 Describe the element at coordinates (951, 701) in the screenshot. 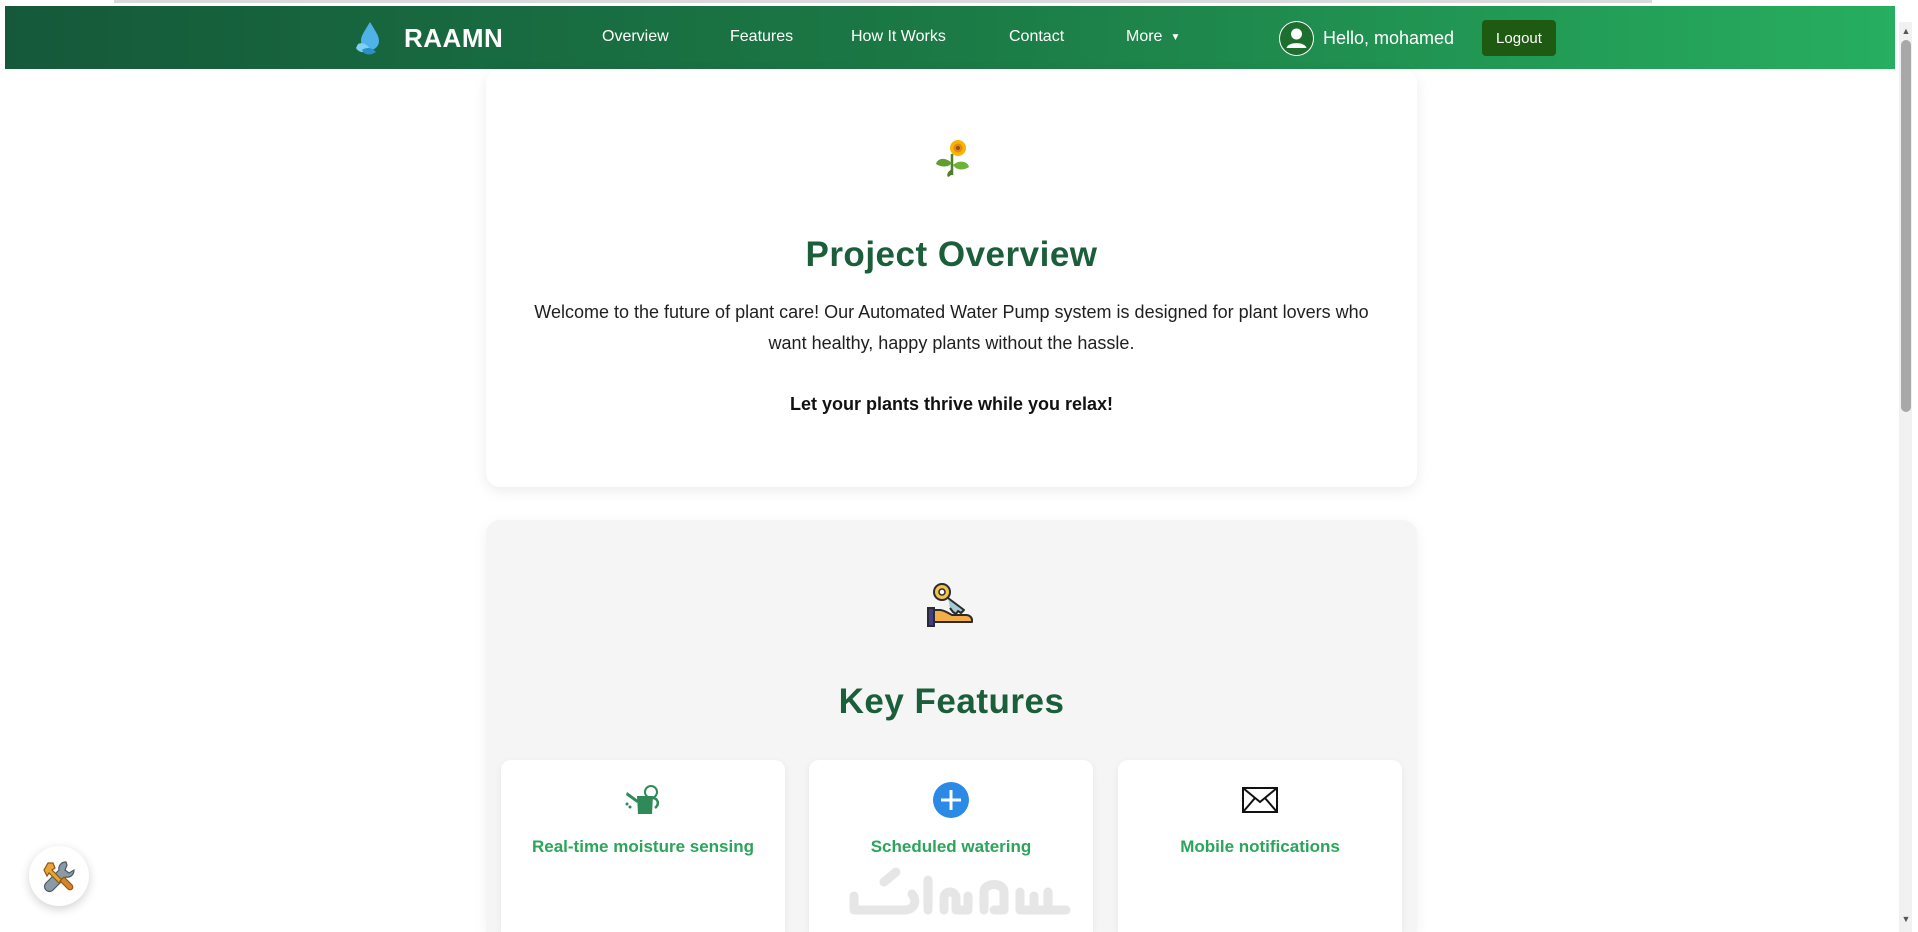

I see `features-title: Key Features` at that location.